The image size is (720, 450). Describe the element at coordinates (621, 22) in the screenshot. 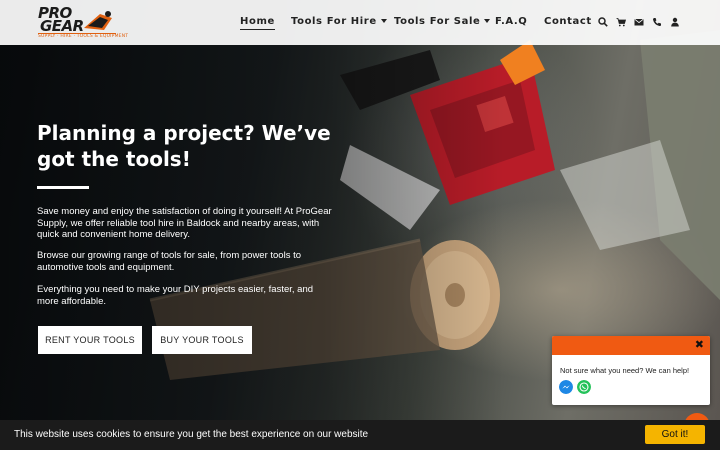

I see `cart-icon` at that location.